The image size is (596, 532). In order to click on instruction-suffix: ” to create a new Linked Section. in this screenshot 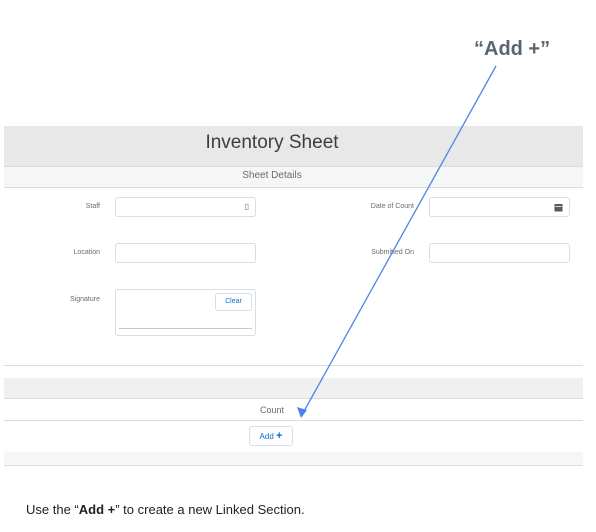, I will do `click(210, 509)`.